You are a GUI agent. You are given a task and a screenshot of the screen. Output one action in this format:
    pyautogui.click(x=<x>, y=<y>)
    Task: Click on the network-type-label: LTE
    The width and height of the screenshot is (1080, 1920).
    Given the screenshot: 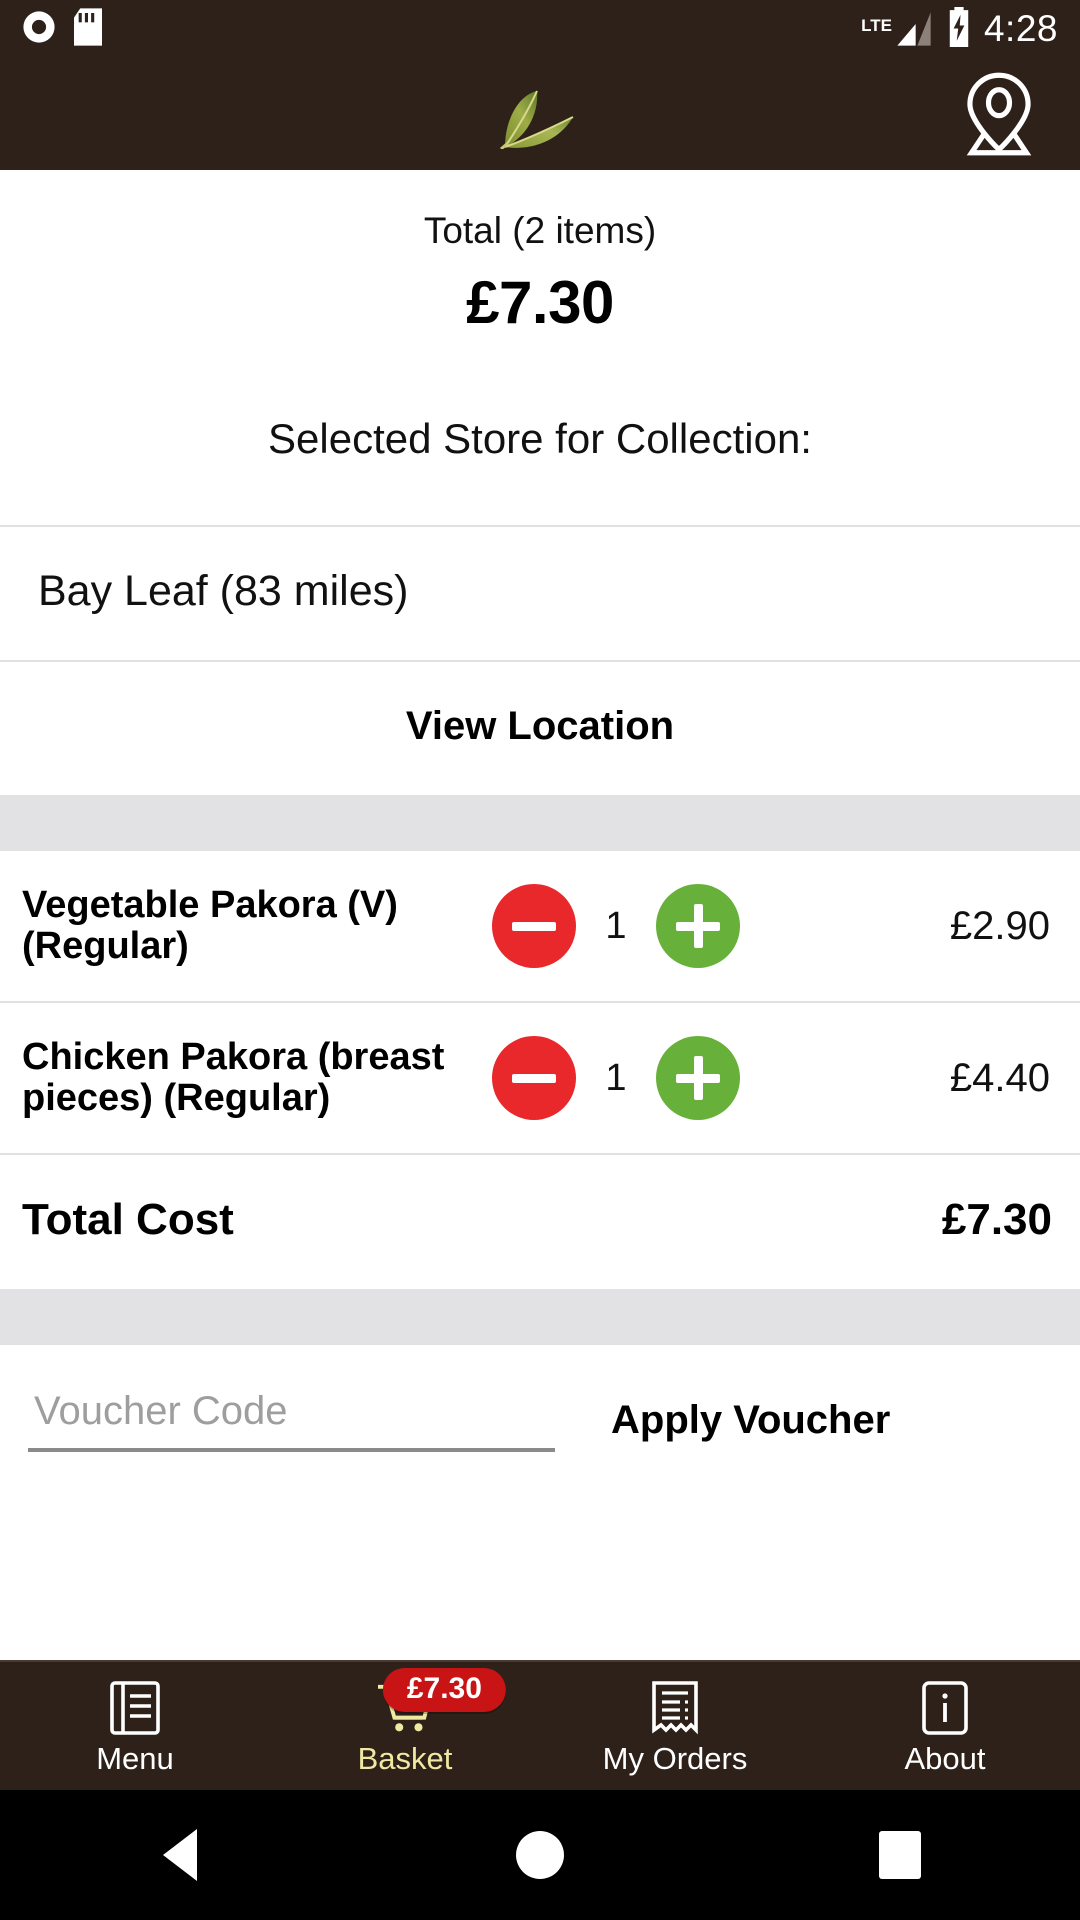 What is the action you would take?
    pyautogui.click(x=876, y=25)
    